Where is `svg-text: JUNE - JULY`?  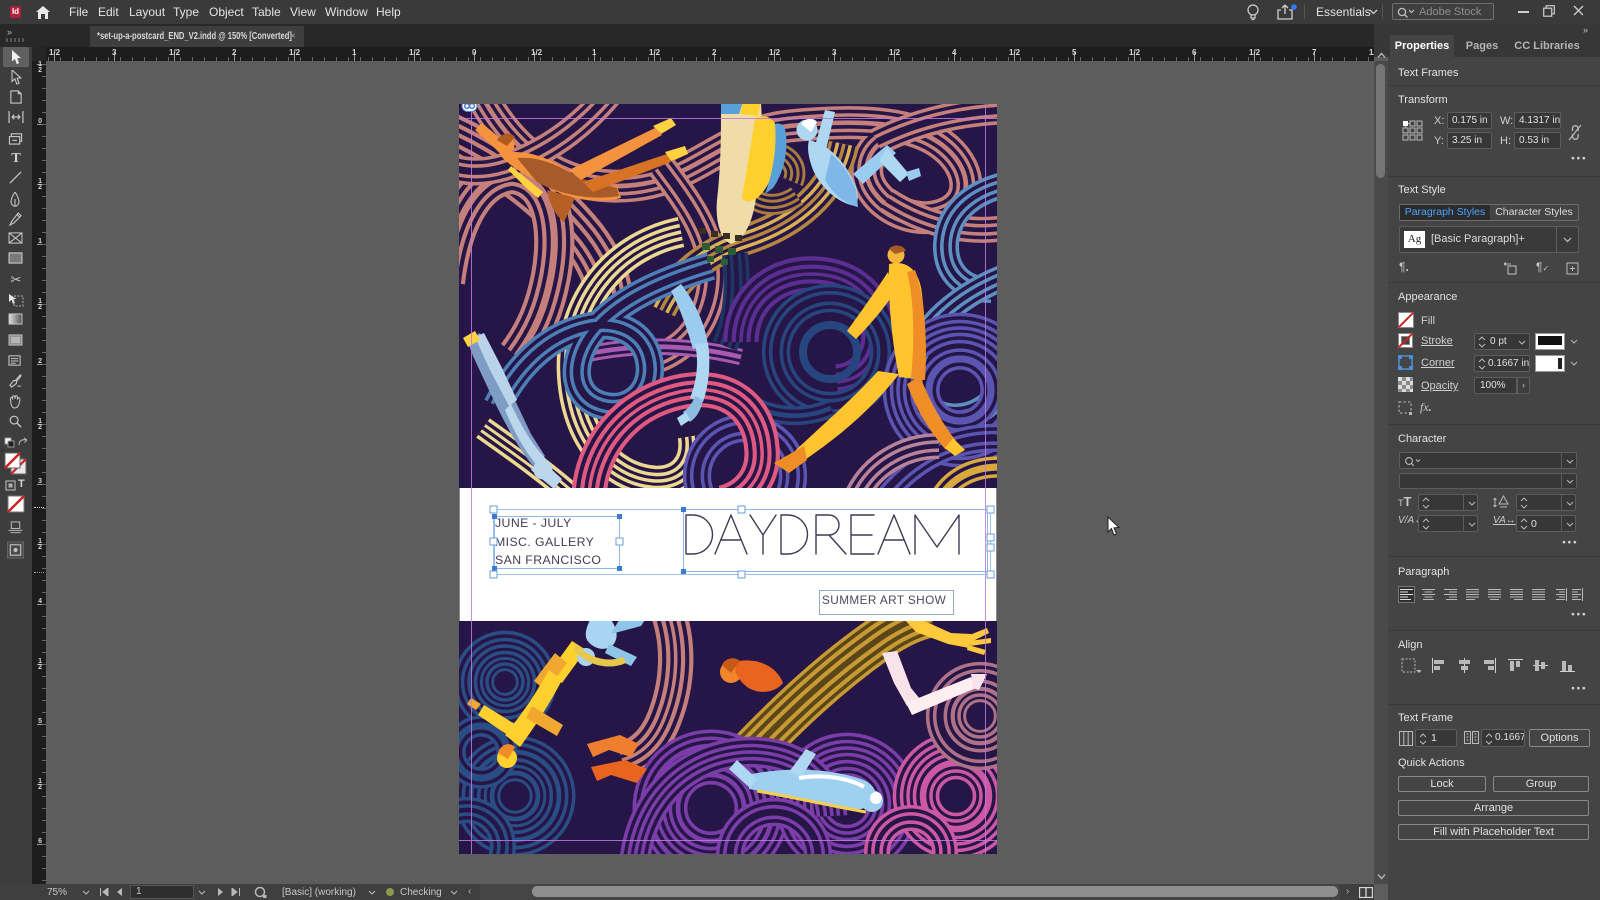
svg-text: JUNE - JULY is located at coordinates (533, 523).